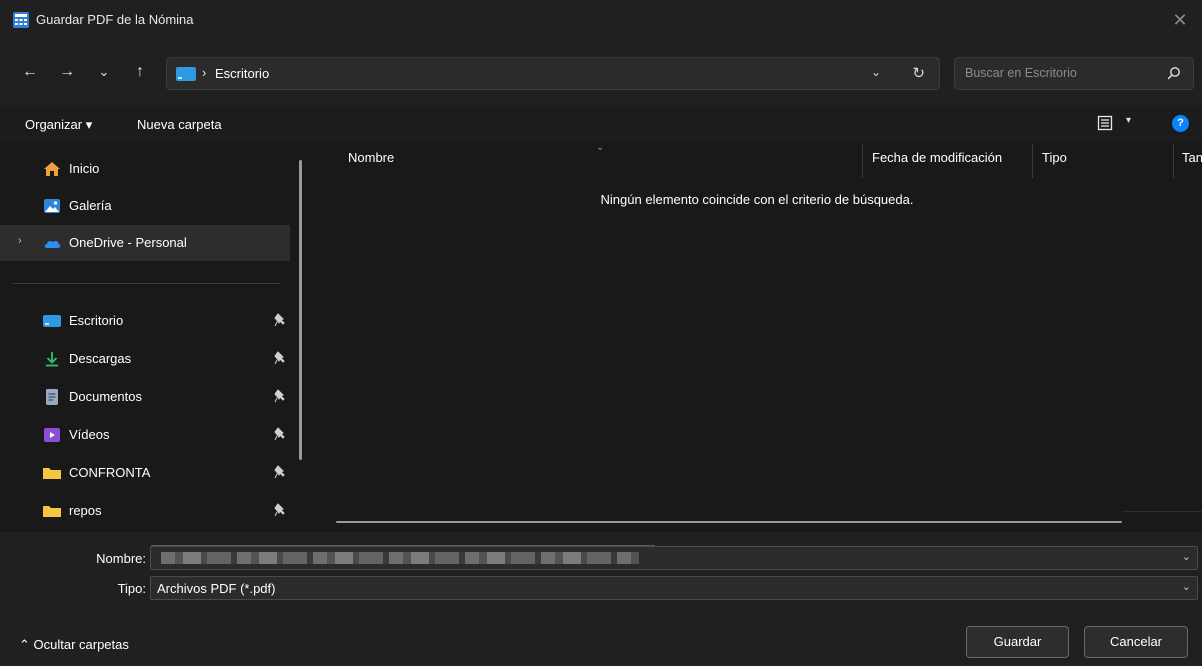 The width and height of the screenshot is (1202, 666). I want to click on sidebar-item-label: Inicio, so click(84, 168).